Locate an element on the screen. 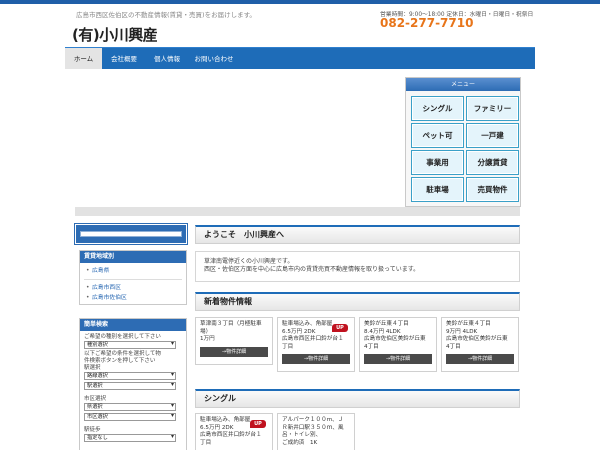 The image size is (600, 450). route-select: 路線選択 is located at coordinates (130, 376).